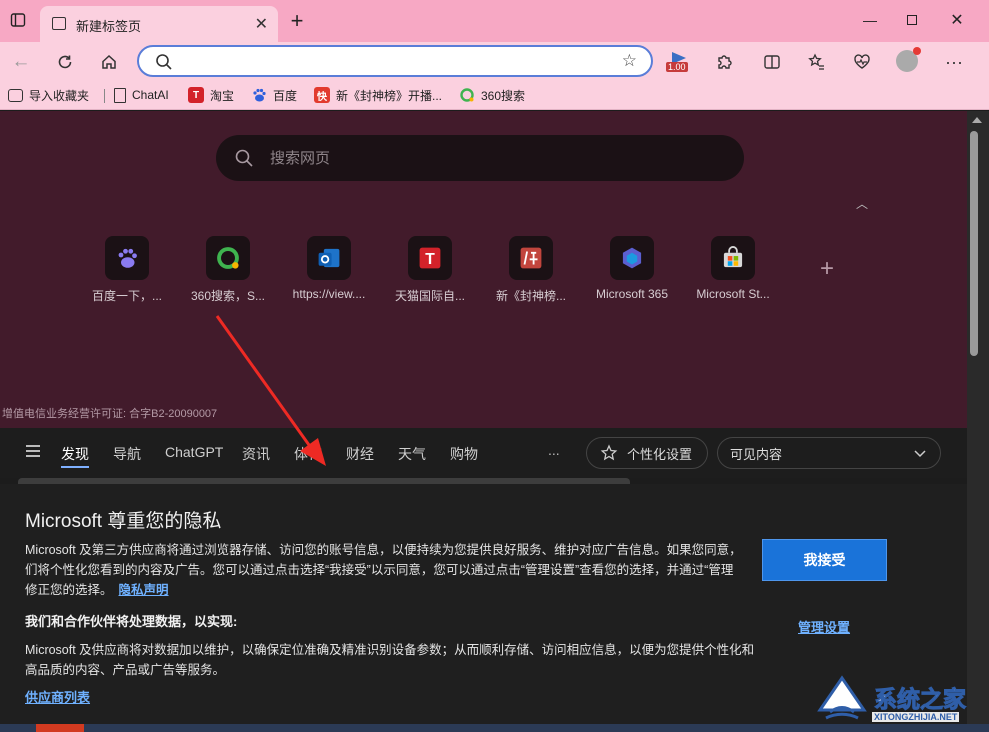 This screenshot has width=989, height=732. I want to click on more-menu-icon: ···, so click(954, 62).